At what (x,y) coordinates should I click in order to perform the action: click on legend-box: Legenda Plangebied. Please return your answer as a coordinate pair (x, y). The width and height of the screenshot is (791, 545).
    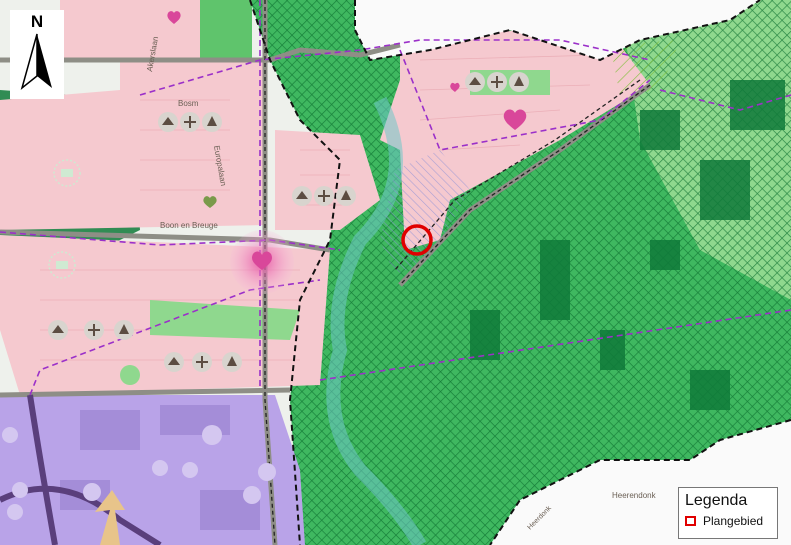
    Looking at the image, I should click on (728, 513).